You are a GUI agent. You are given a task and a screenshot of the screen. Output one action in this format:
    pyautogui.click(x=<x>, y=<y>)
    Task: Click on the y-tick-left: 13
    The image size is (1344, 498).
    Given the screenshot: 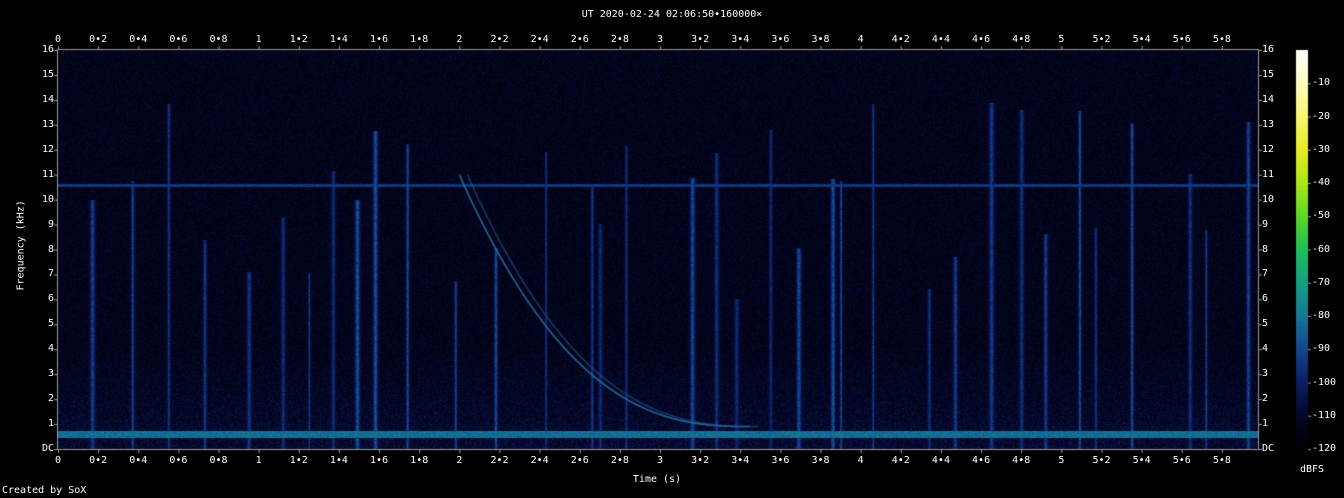 What is the action you would take?
    pyautogui.click(x=47, y=124)
    